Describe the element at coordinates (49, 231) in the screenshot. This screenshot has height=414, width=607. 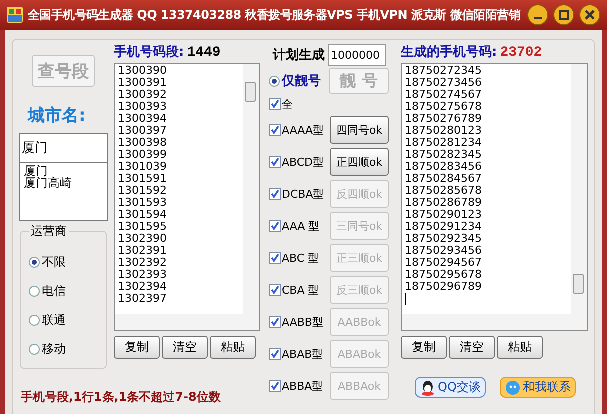
I see `group-title: 运营商` at that location.